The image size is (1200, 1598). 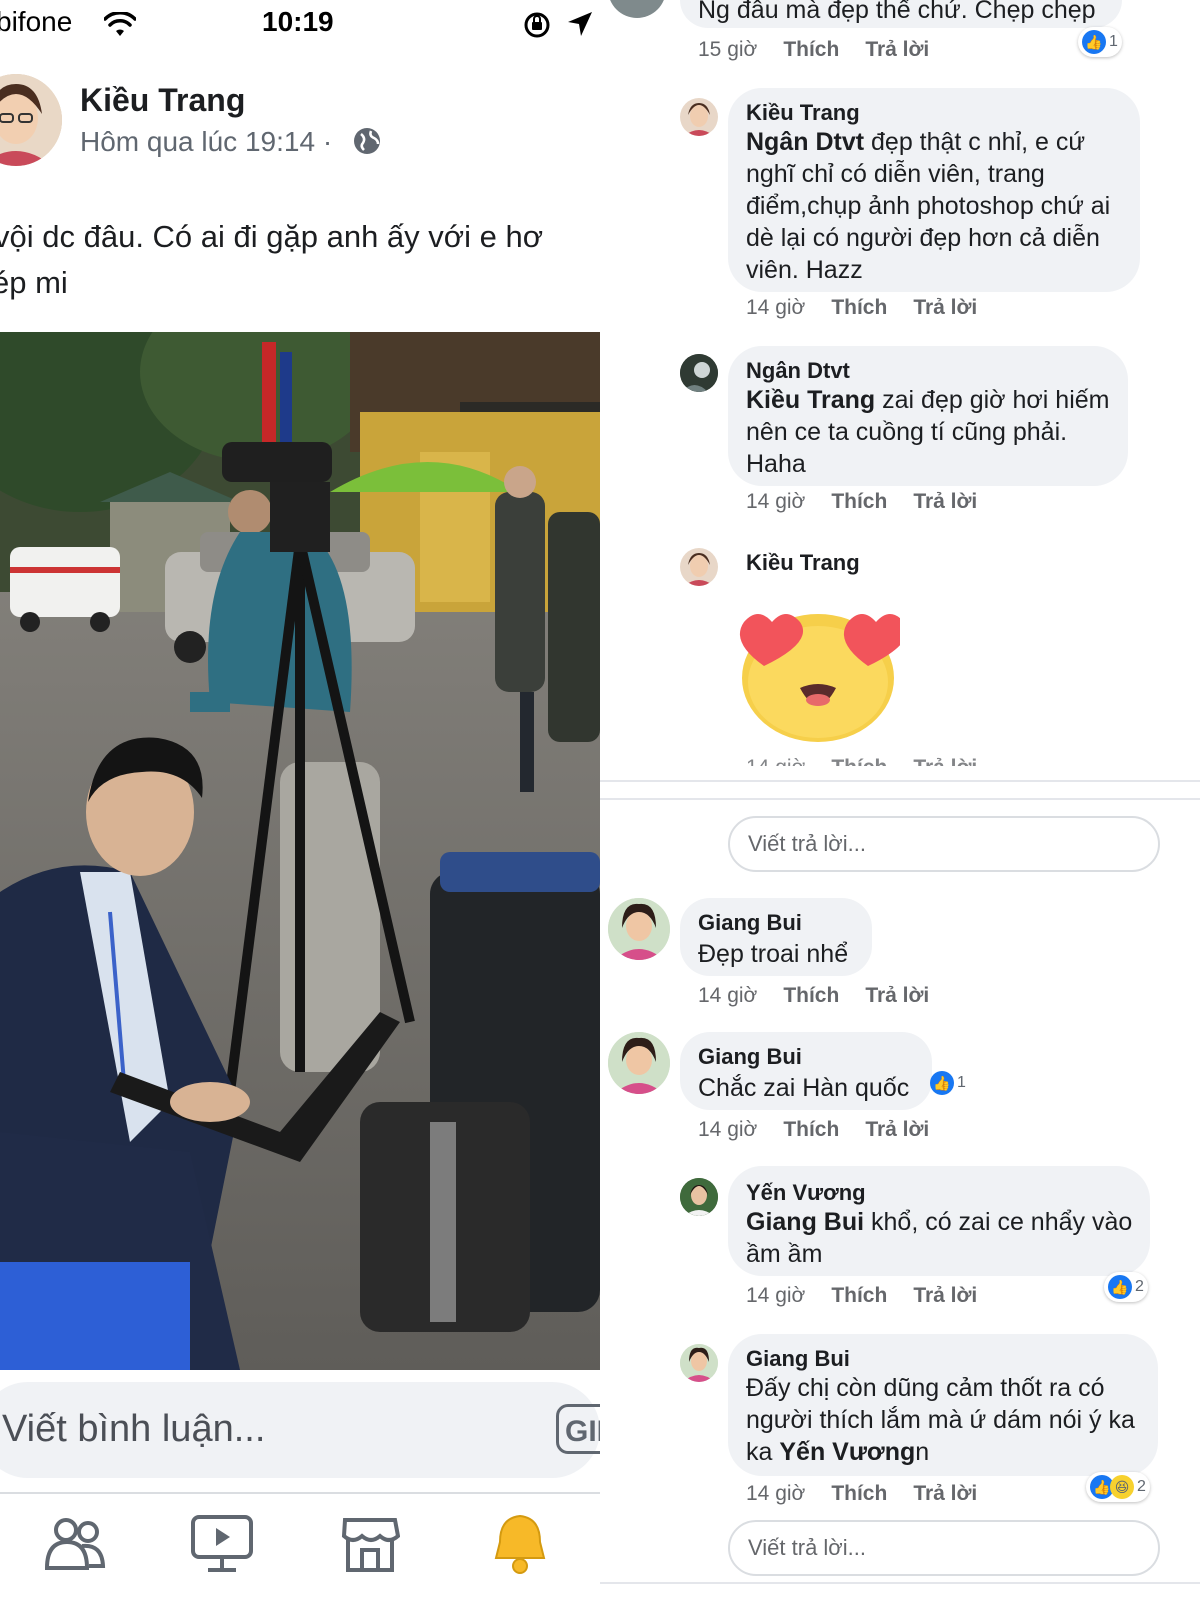 What do you see at coordinates (847, 1452) in the screenshot?
I see `mention-link: Yến Vương` at bounding box center [847, 1452].